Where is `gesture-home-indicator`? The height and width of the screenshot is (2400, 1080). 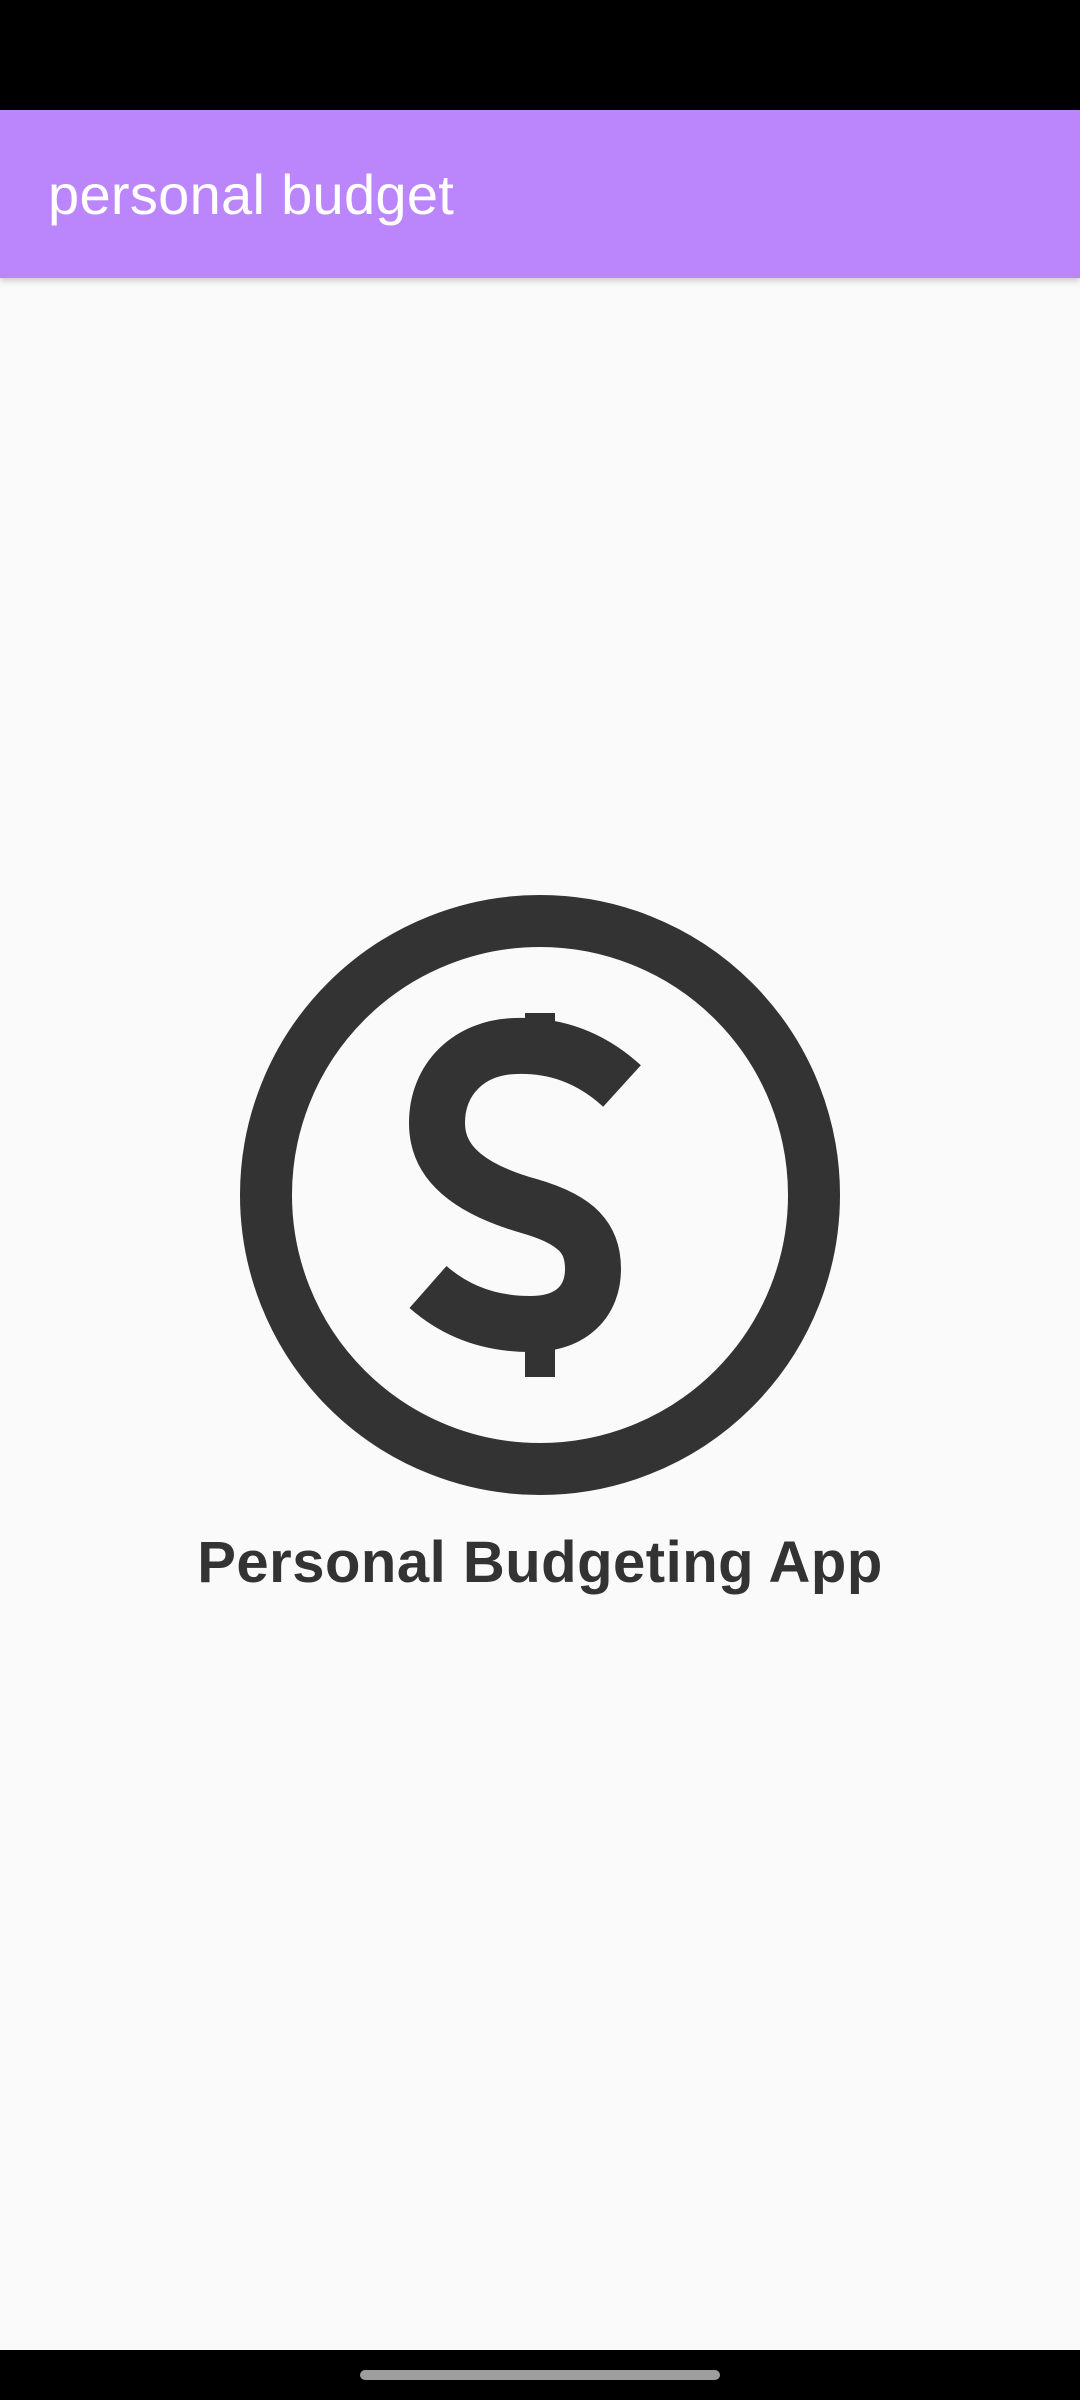
gesture-home-indicator is located at coordinates (540, 2375).